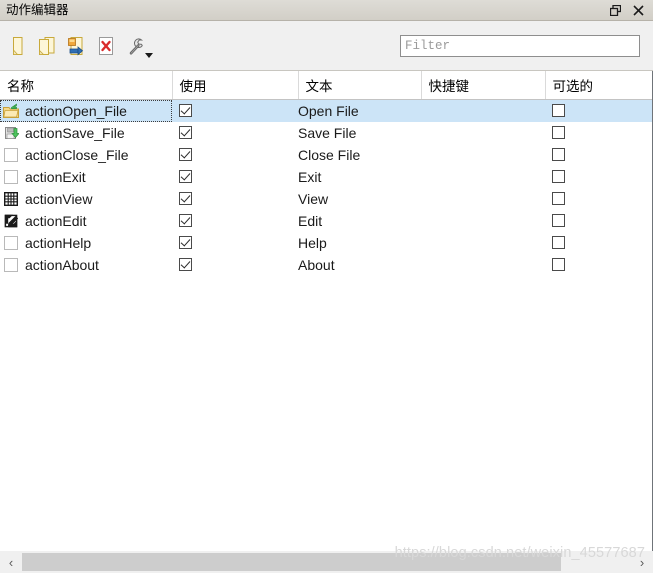 The height and width of the screenshot is (573, 653). I want to click on scroll-left-arrow-icon: ‹, so click(11, 562).